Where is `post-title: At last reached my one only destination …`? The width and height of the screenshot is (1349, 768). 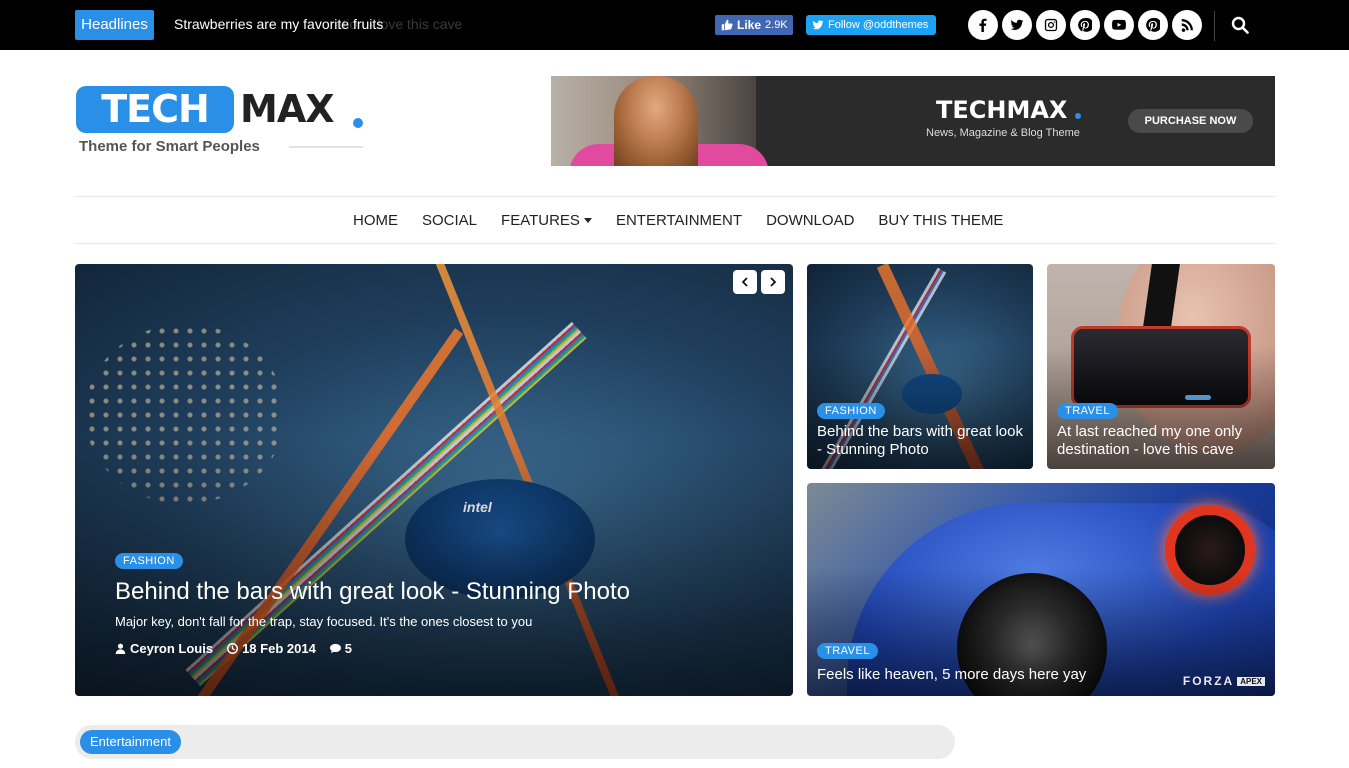
post-title: At last reached my one only destination … is located at coordinates (1164, 441).